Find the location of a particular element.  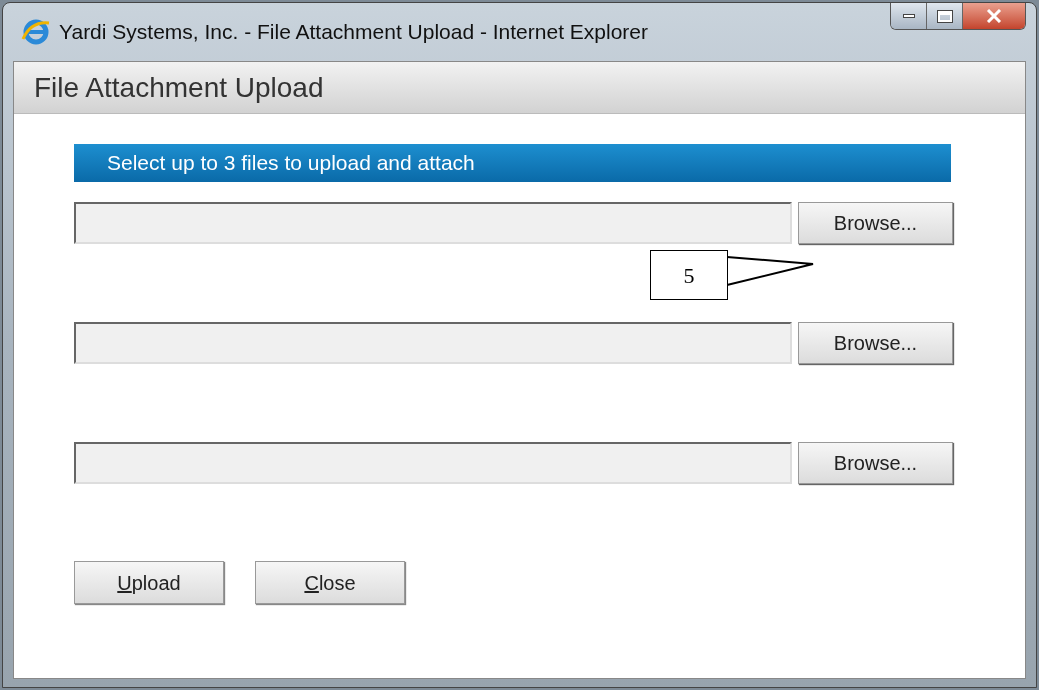

close-icon is located at coordinates (994, 16).